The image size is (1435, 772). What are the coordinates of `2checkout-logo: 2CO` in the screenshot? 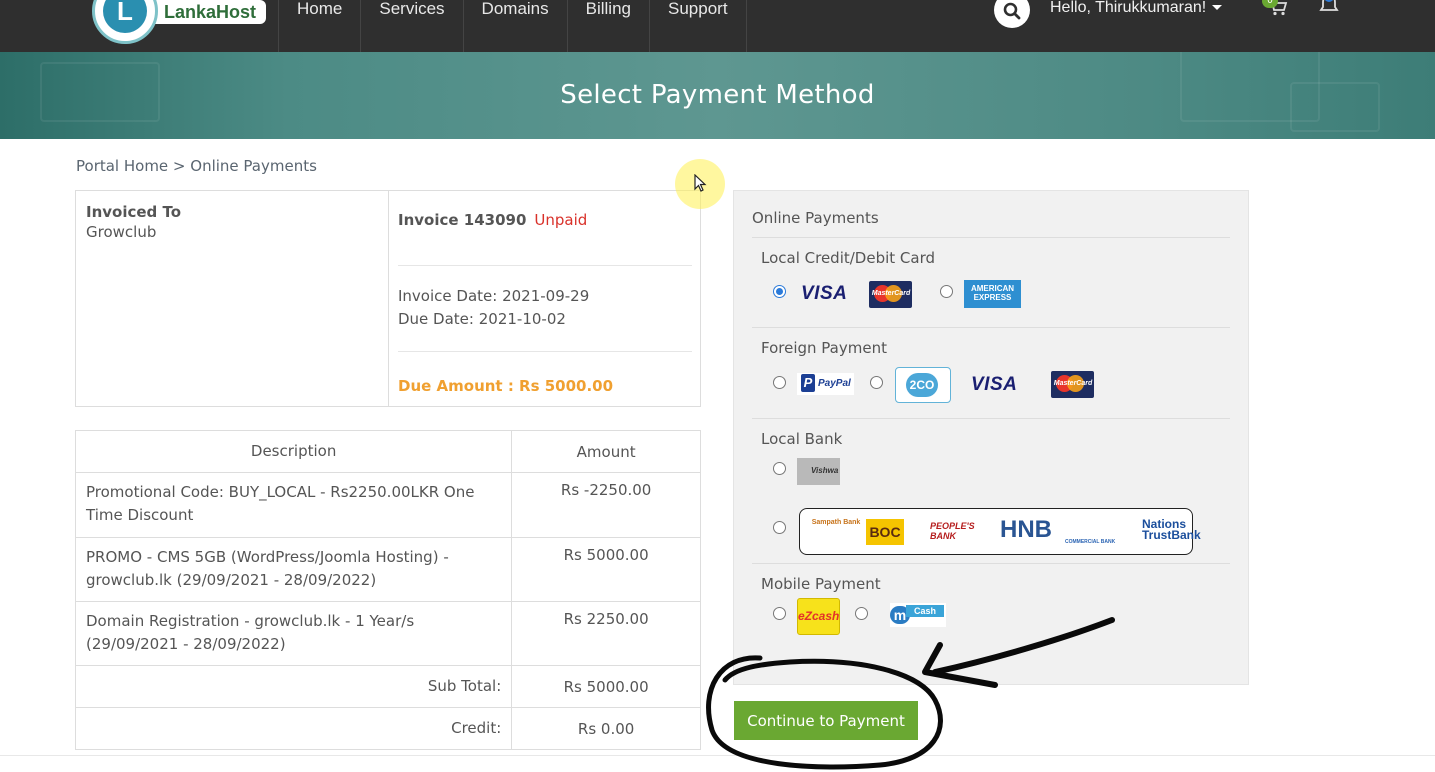 It's located at (923, 385).